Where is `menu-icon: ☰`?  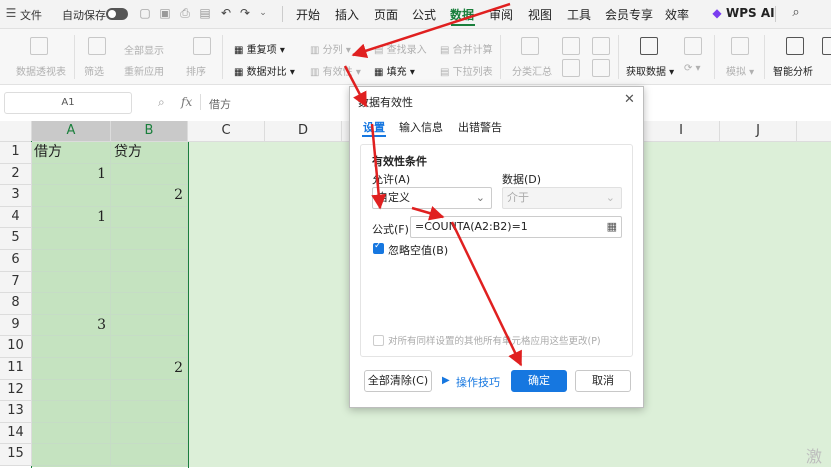 menu-icon: ☰ is located at coordinates (11, 13).